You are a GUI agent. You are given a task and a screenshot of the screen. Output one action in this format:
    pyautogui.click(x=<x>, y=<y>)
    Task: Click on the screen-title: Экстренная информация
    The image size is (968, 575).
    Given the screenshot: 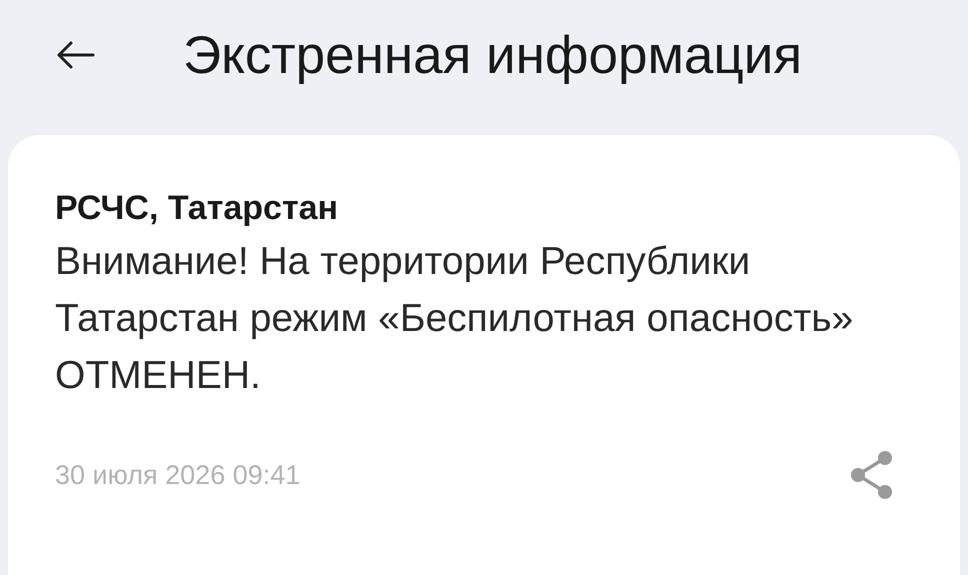 What is the action you would take?
    pyautogui.click(x=492, y=55)
    